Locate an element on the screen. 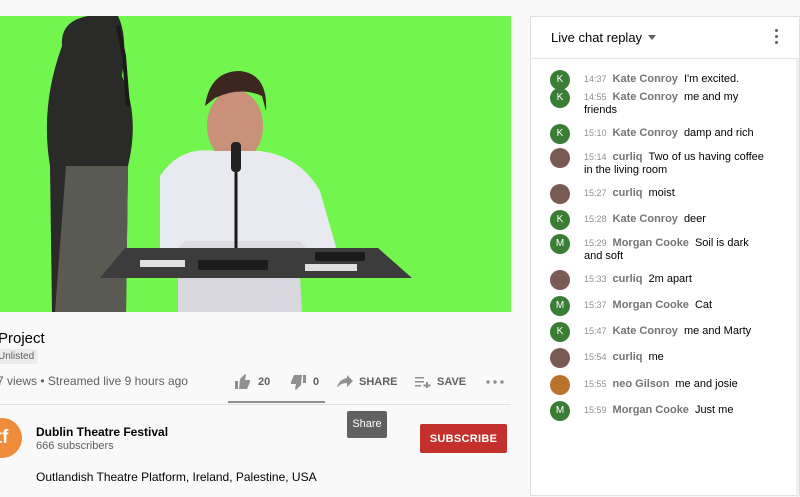 Image resolution: width=800 pixels, height=497 pixels. message-timestamp: 15:28 is located at coordinates (595, 219).